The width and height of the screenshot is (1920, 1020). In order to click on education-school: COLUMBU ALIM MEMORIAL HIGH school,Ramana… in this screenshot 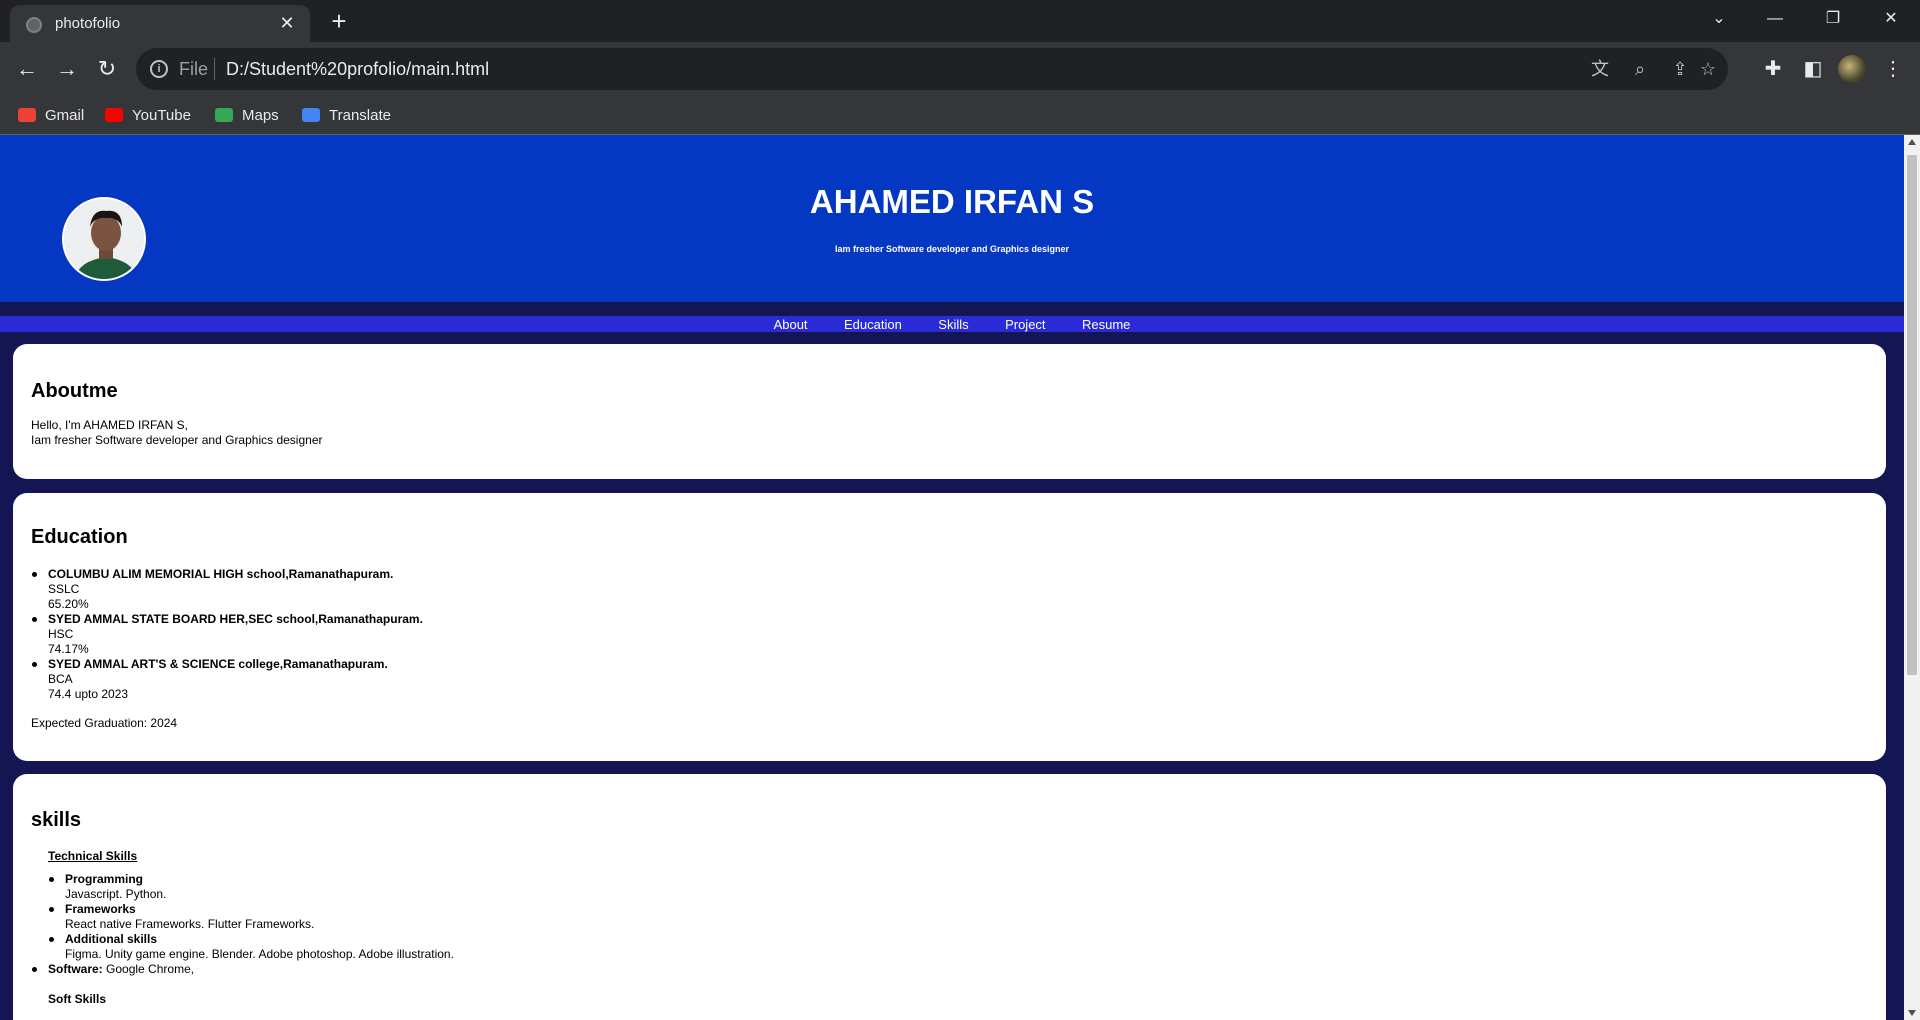, I will do `click(221, 574)`.